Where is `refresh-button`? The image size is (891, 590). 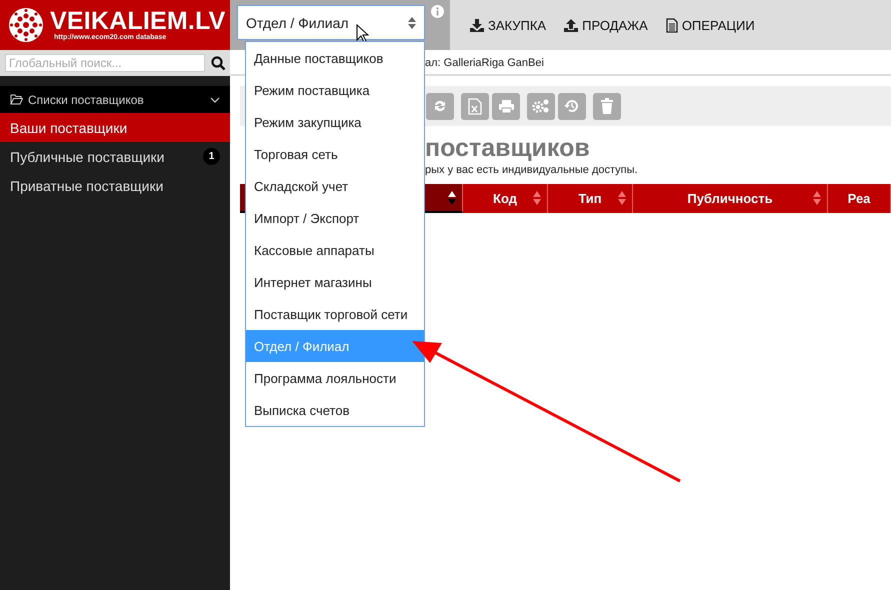
refresh-button is located at coordinates (440, 106).